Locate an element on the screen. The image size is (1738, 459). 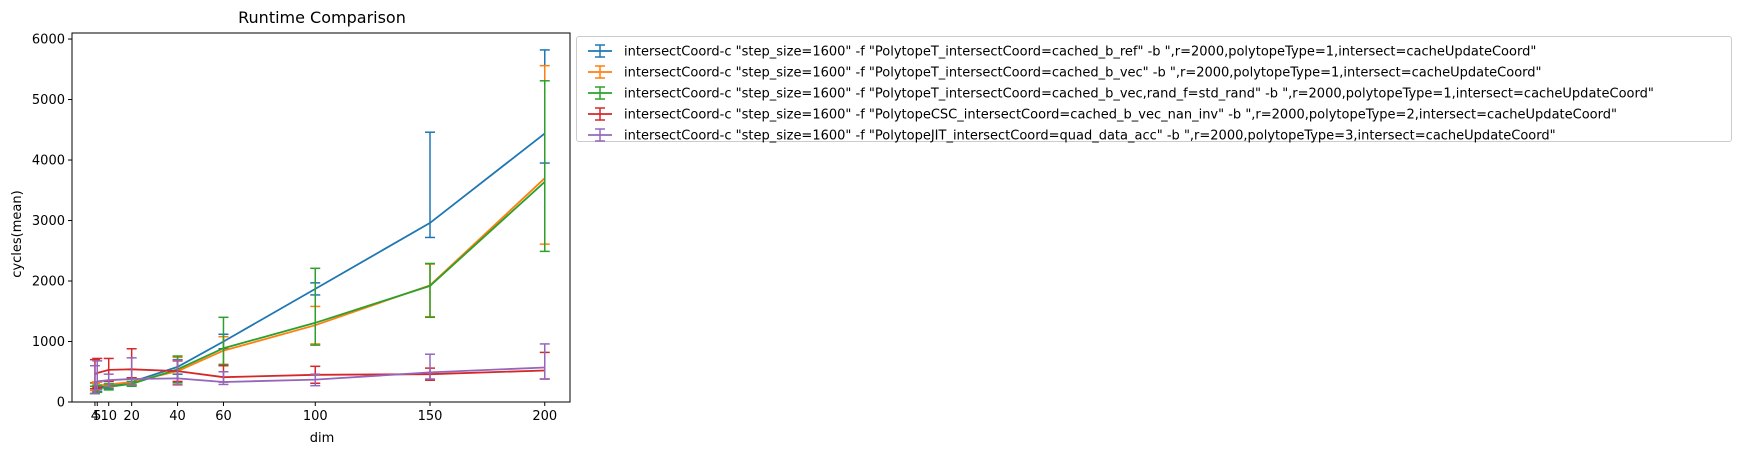
x-tick-label: 100 is located at coordinates (315, 416).